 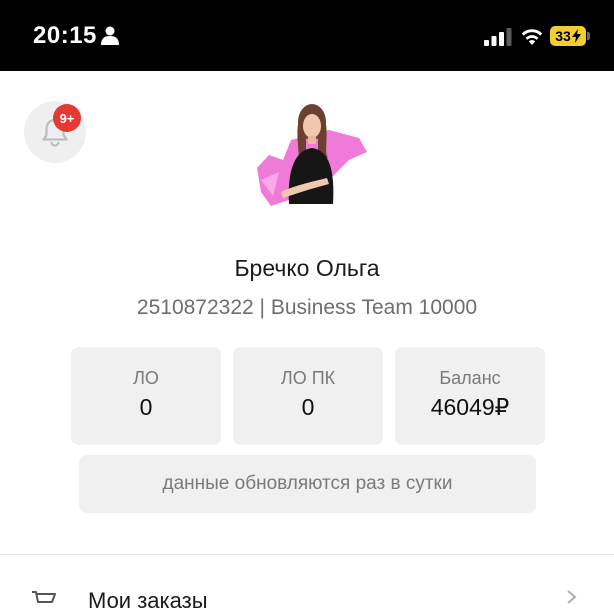 What do you see at coordinates (307, 584) in the screenshot?
I see `menu-item-my-orders: Мои заказы` at bounding box center [307, 584].